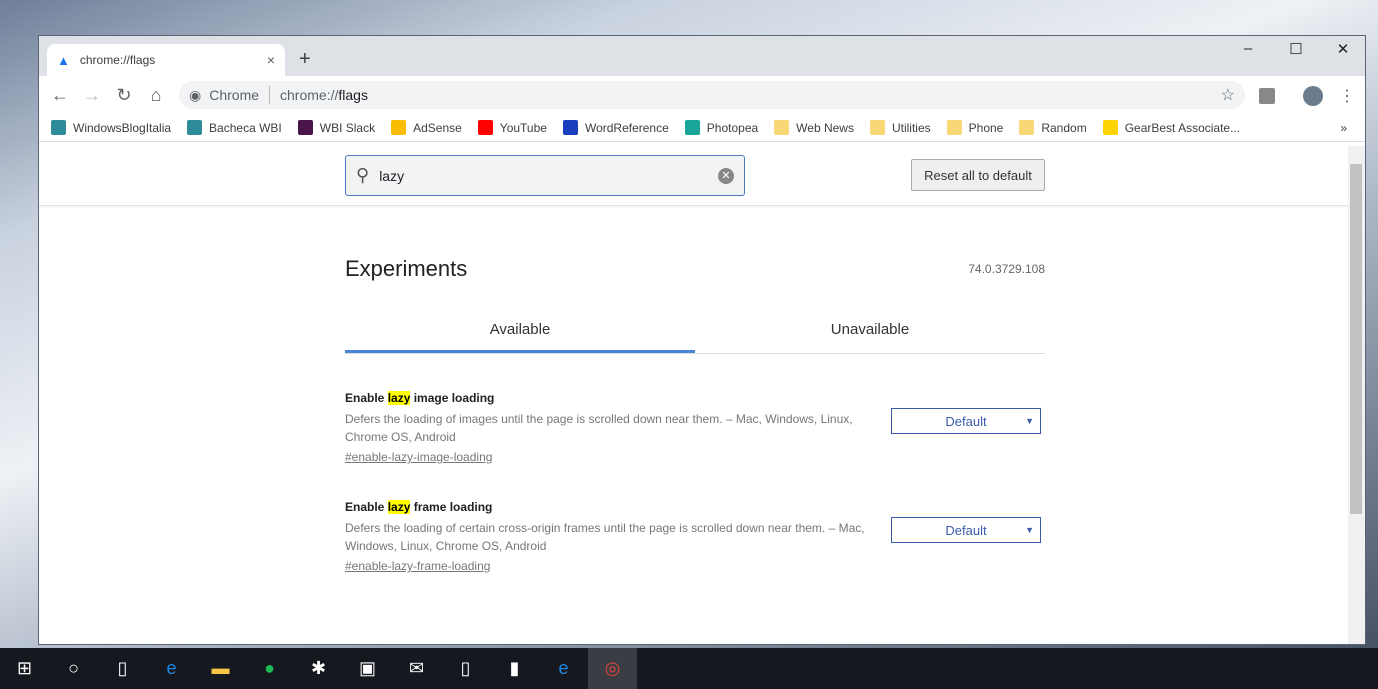 The width and height of the screenshot is (1378, 689). Describe the element at coordinates (1347, 96) in the screenshot. I see `menu-icon: ⋮` at that location.